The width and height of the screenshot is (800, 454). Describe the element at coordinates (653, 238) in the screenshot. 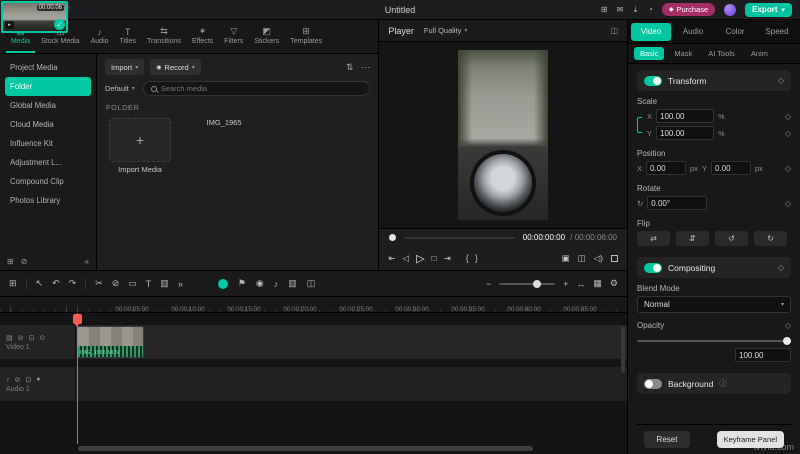

I see `flip-horizontal-button: ⇄` at that location.